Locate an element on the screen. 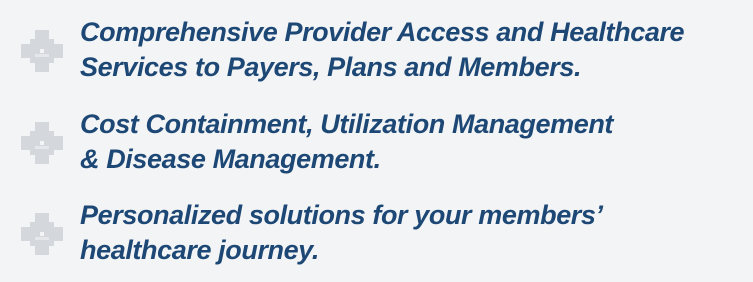 The width and height of the screenshot is (753, 282). feature-text-line: & Disease Management. is located at coordinates (230, 159).